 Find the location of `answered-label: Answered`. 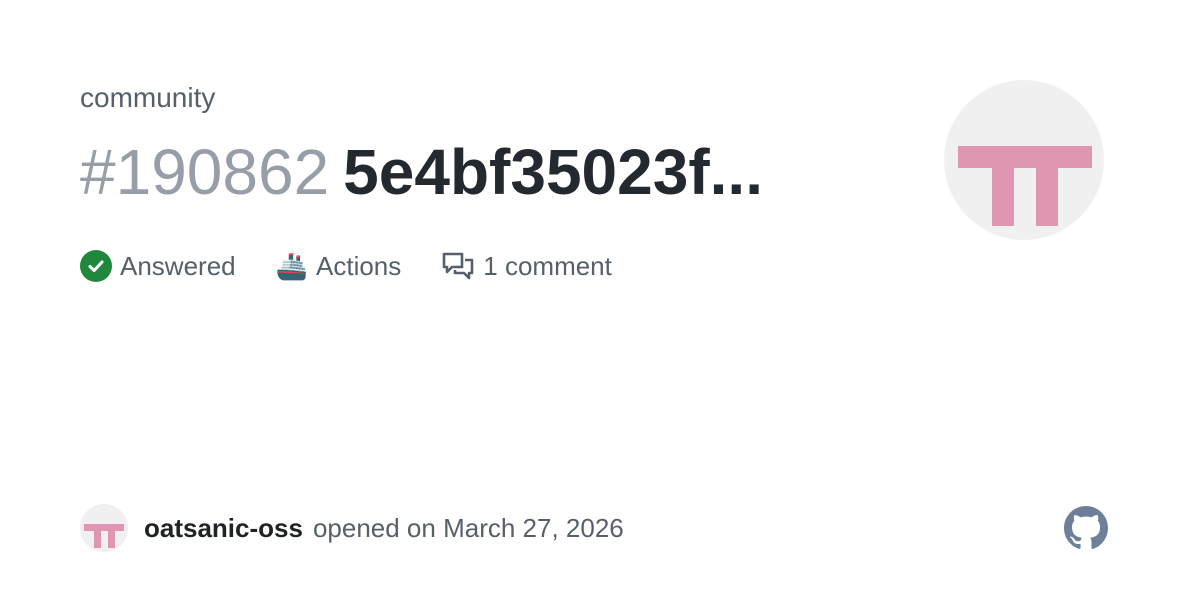

answered-label: Answered is located at coordinates (178, 265).